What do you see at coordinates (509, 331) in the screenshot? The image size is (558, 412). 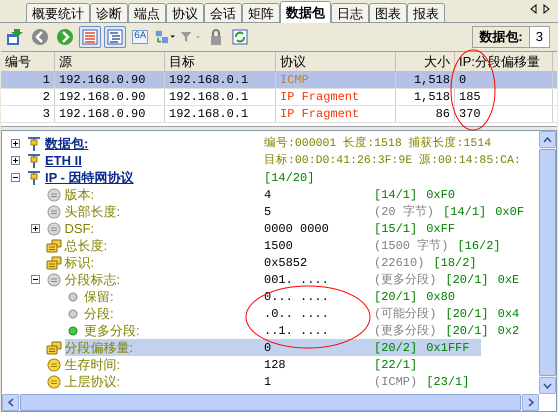 I see `hex-value: 0x2` at bounding box center [509, 331].